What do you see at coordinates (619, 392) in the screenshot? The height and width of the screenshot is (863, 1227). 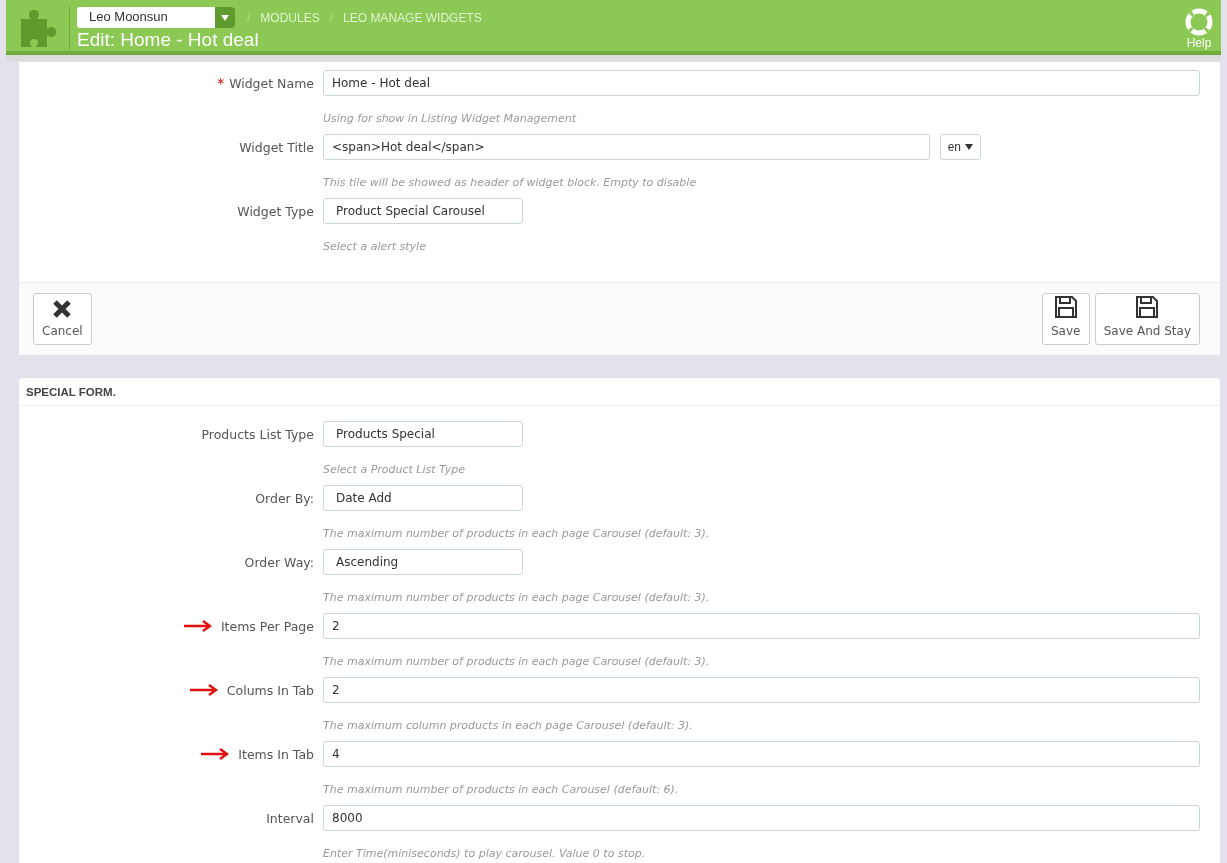 I see `section-title: SPECIAL FORM.` at bounding box center [619, 392].